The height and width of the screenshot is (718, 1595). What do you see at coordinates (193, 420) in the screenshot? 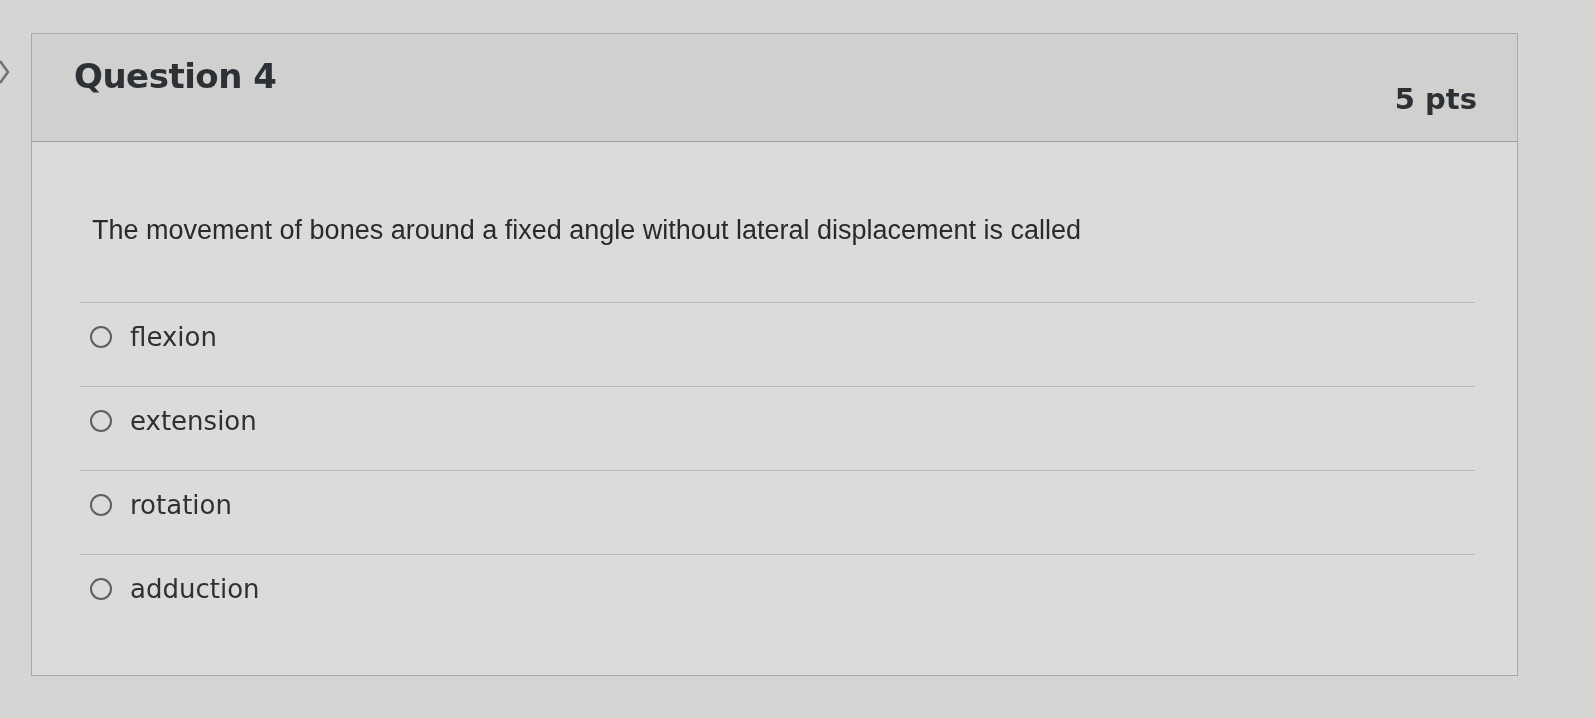
I see `answer-option: extension` at bounding box center [193, 420].